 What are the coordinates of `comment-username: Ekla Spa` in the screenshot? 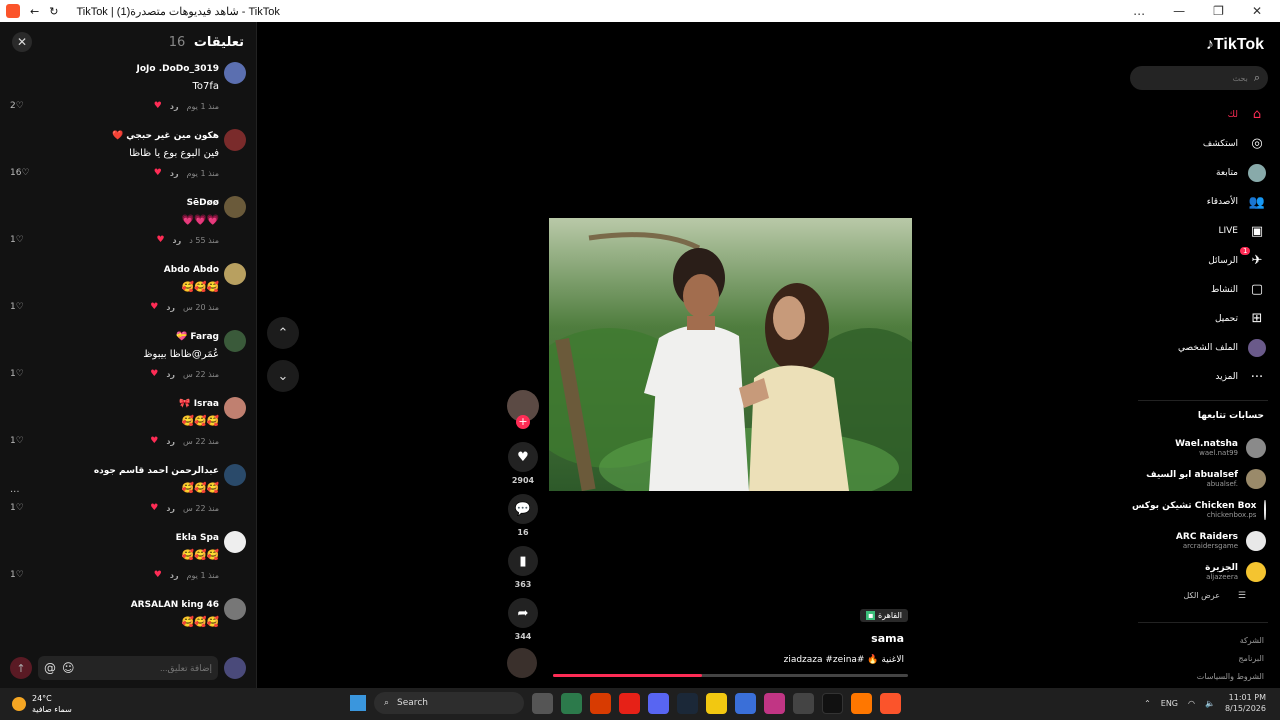 It's located at (197, 538).